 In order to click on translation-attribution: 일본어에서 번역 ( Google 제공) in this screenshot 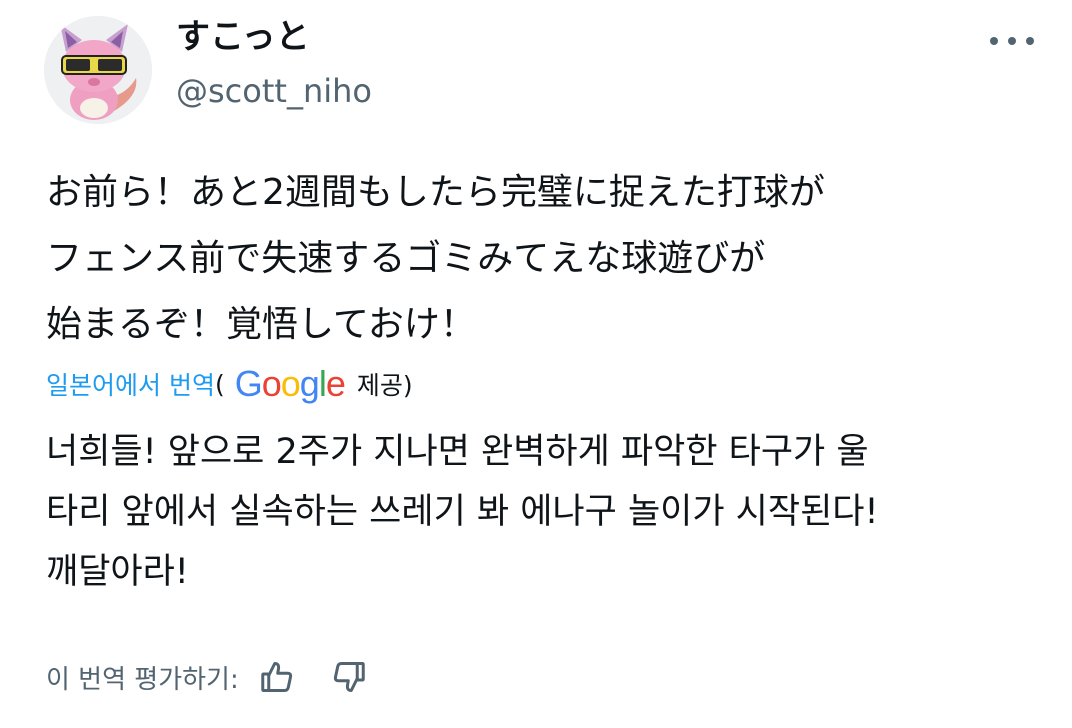, I will do `click(229, 384)`.